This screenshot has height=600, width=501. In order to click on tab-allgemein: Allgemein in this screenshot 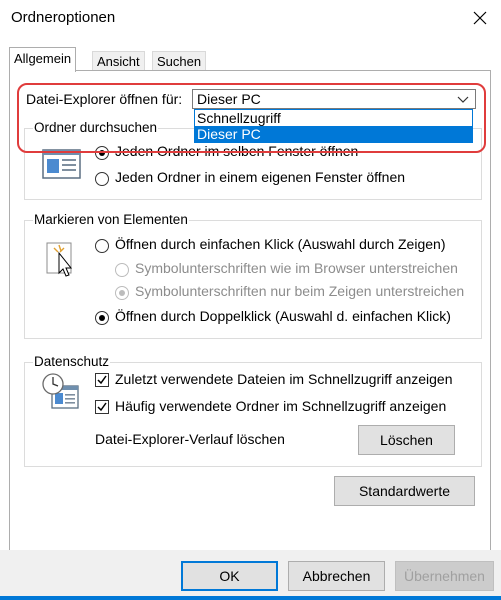, I will do `click(43, 59)`.